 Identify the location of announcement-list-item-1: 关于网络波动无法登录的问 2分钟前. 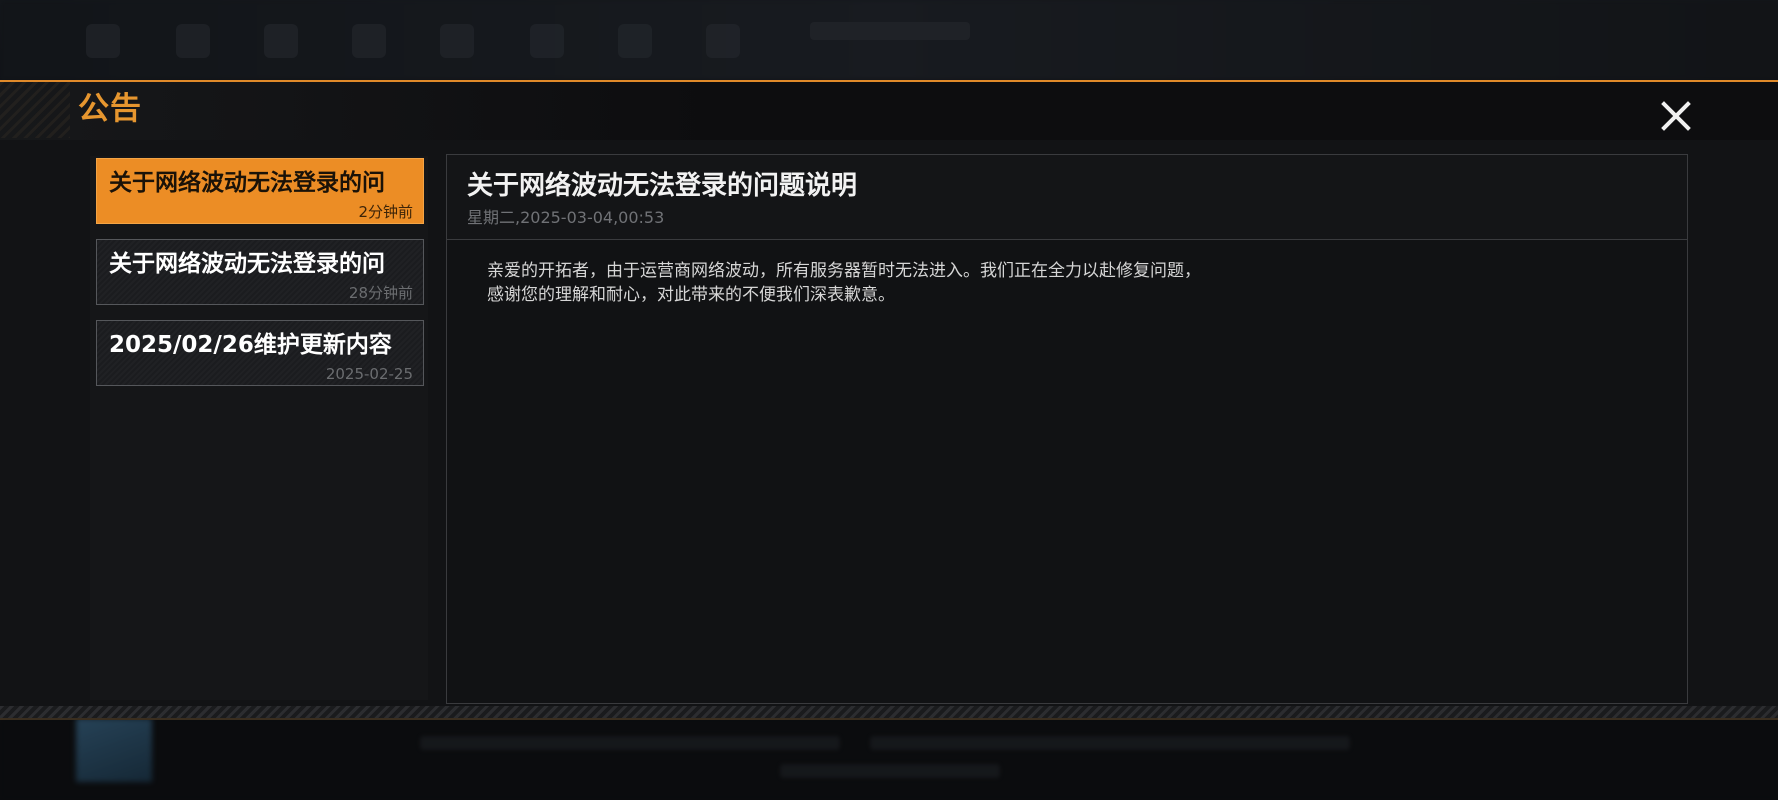
(260, 191).